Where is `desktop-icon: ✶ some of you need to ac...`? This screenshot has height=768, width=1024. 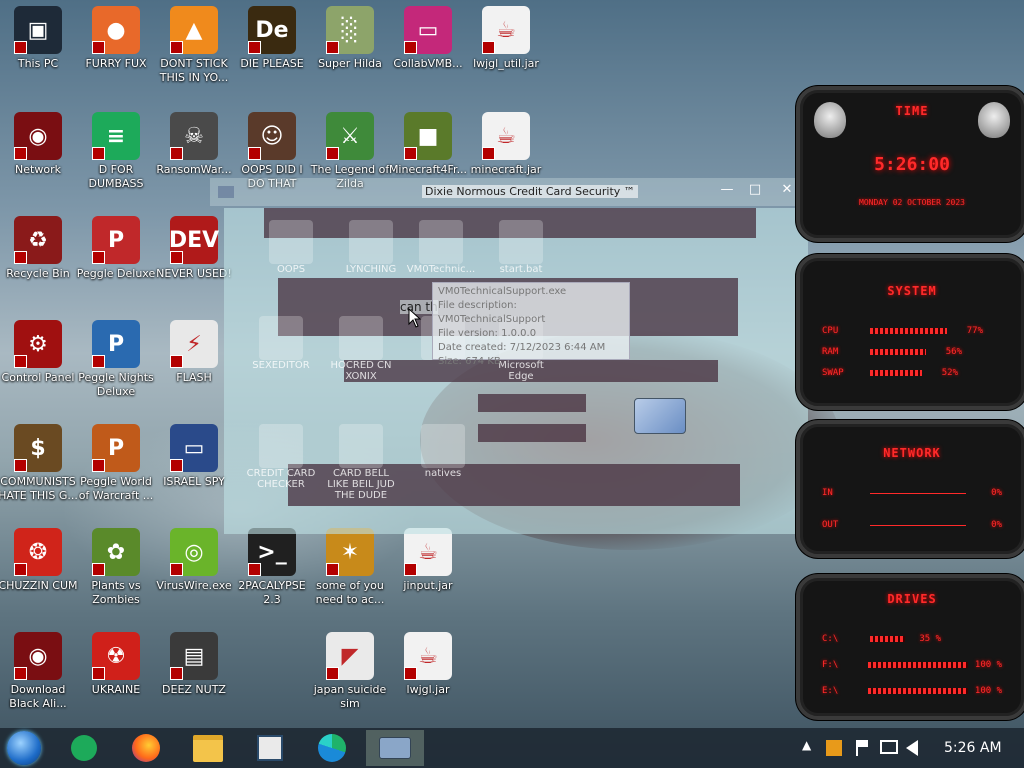
desktop-icon: ✶ some of you need to ac... is located at coordinates (350, 572).